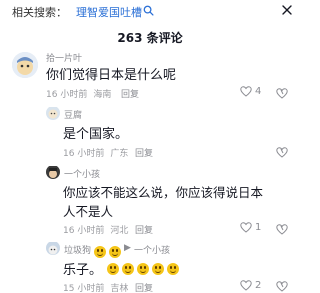  I want to click on comment-username: 垃圾狗, so click(77, 249).